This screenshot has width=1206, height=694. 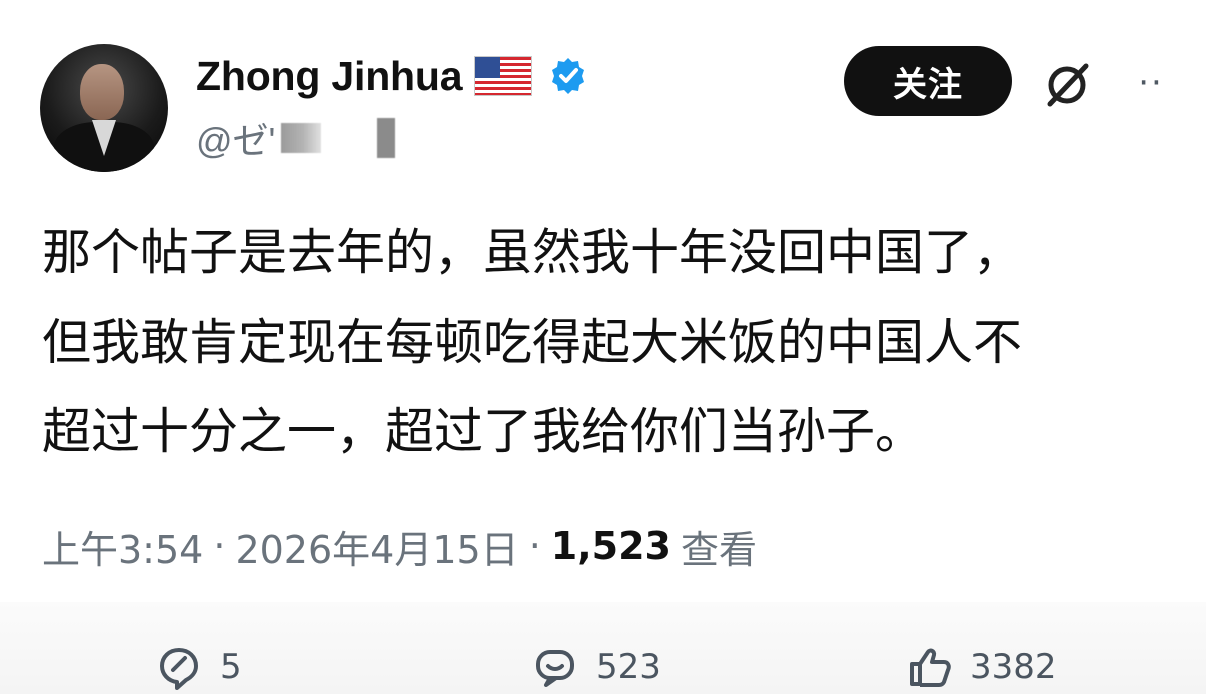 What do you see at coordinates (1151, 83) in the screenshot?
I see `more-options-button: ··` at bounding box center [1151, 83].